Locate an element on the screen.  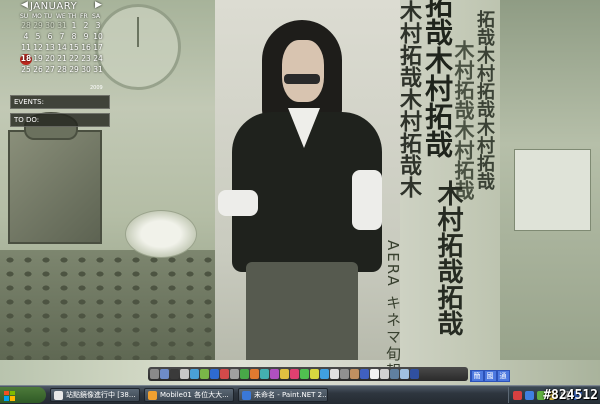
calendar-weekday: WE is located at coordinates (61, 16).